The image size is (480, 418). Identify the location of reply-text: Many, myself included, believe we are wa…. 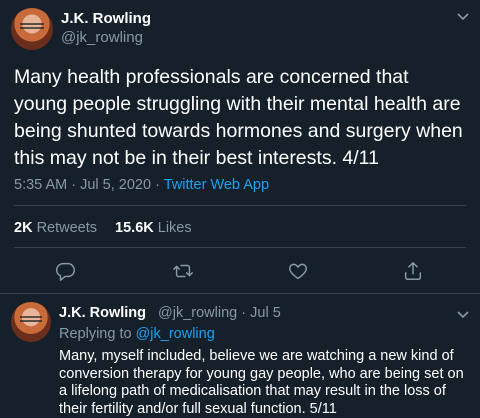
(261, 382).